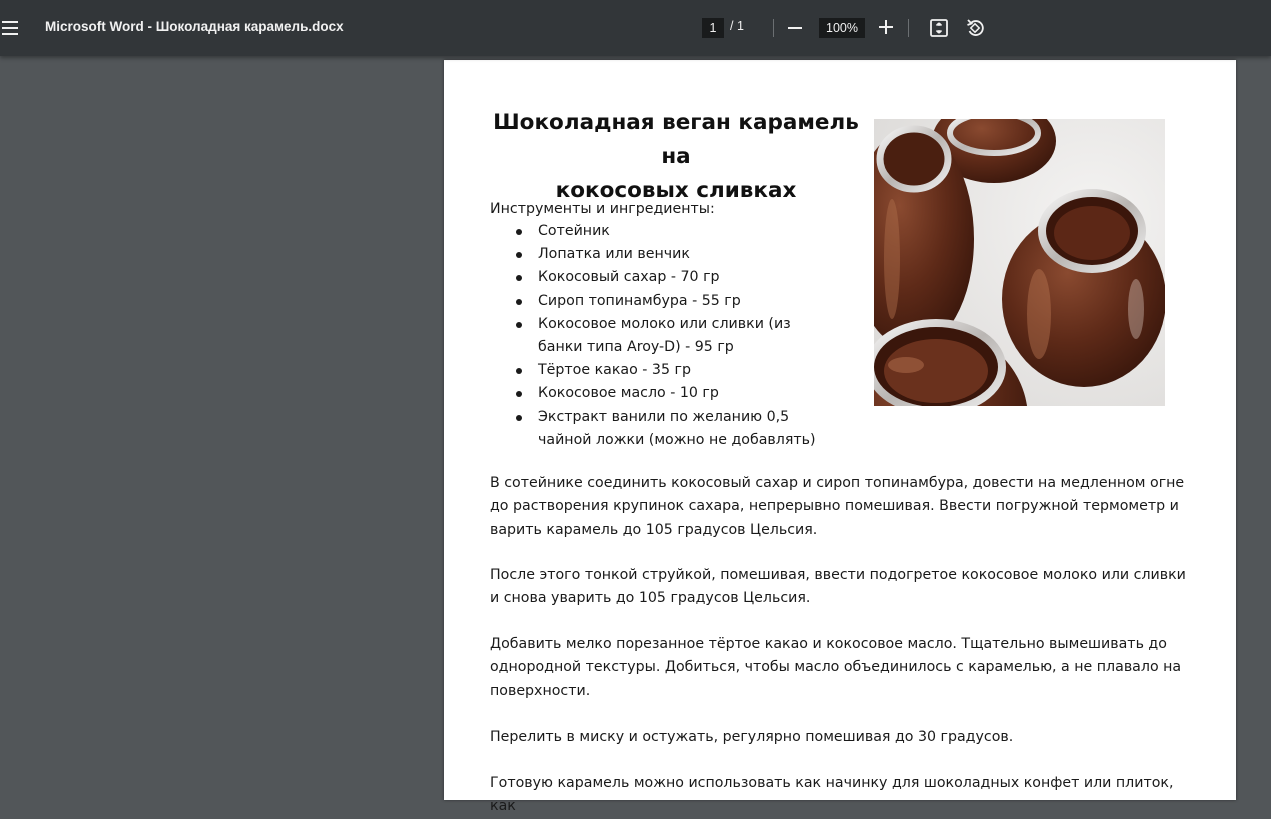  Describe the element at coordinates (689, 231) in the screenshot. I see `list-item: Сотейник` at that location.